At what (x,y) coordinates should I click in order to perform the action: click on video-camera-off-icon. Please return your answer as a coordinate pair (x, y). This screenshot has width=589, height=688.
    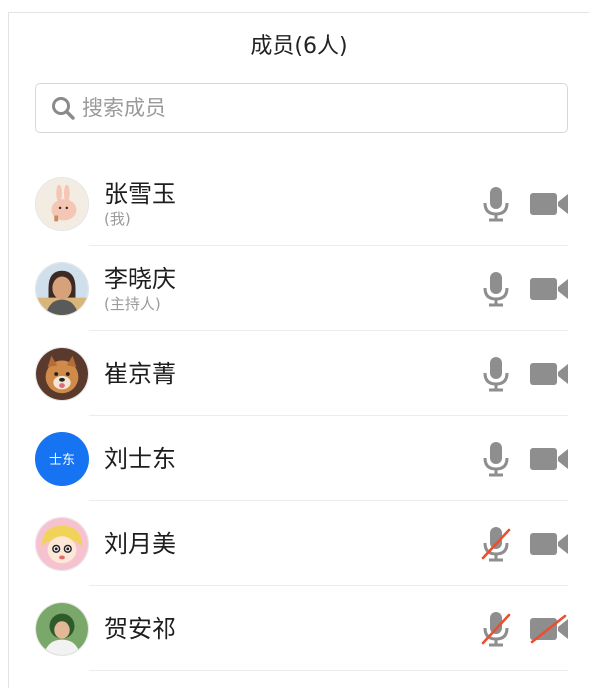
    Looking at the image, I should click on (549, 628).